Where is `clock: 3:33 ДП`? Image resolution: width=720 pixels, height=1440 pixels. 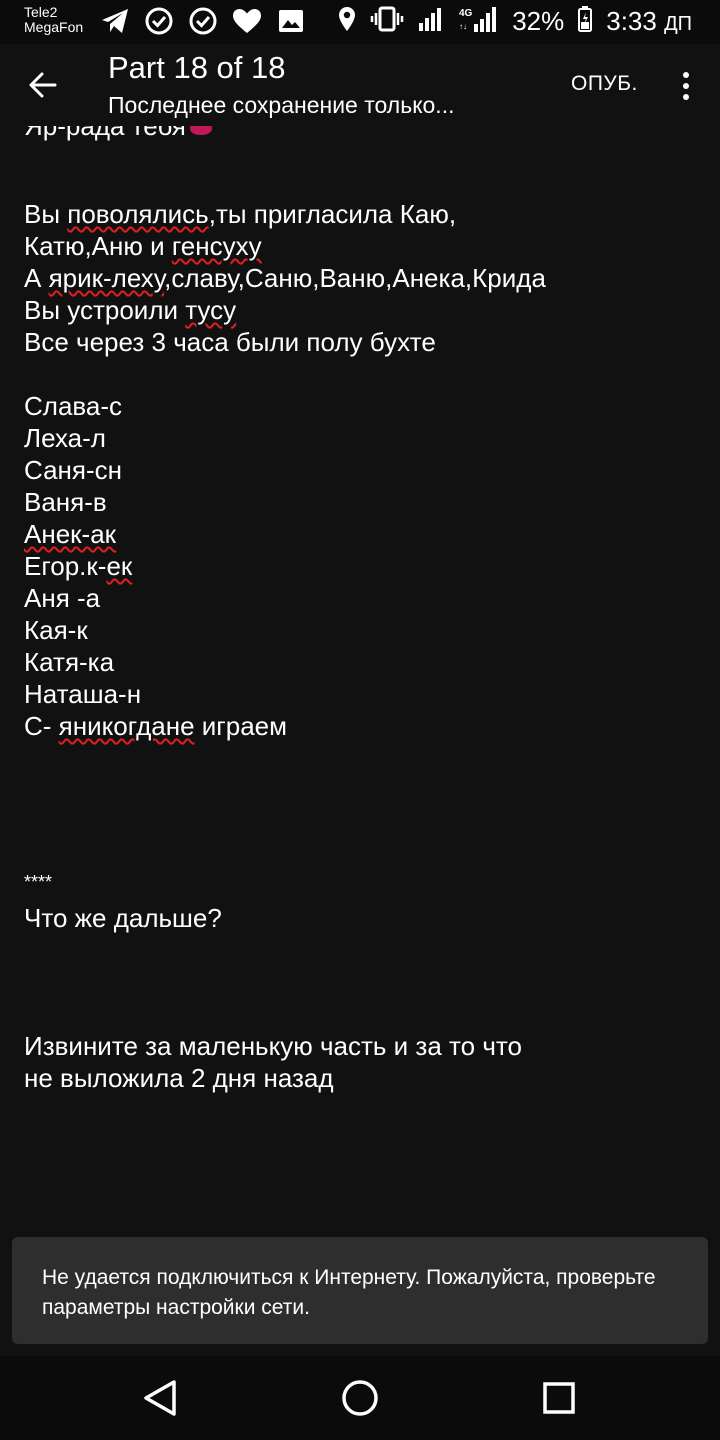
clock: 3:33 ДП is located at coordinates (649, 21).